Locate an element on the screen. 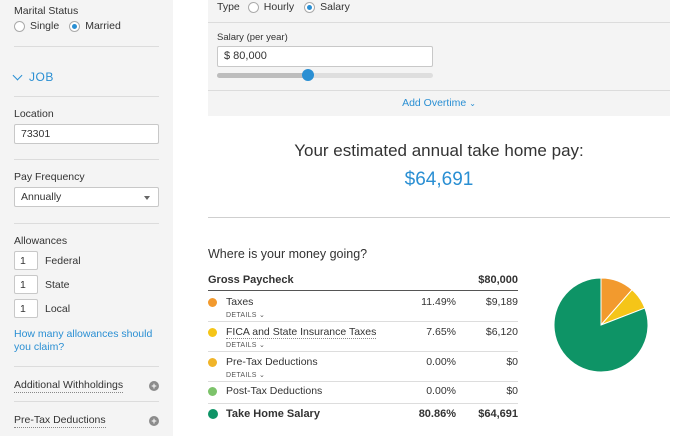  additional-withholdings-label: Additional Withholdings is located at coordinates (69, 386).